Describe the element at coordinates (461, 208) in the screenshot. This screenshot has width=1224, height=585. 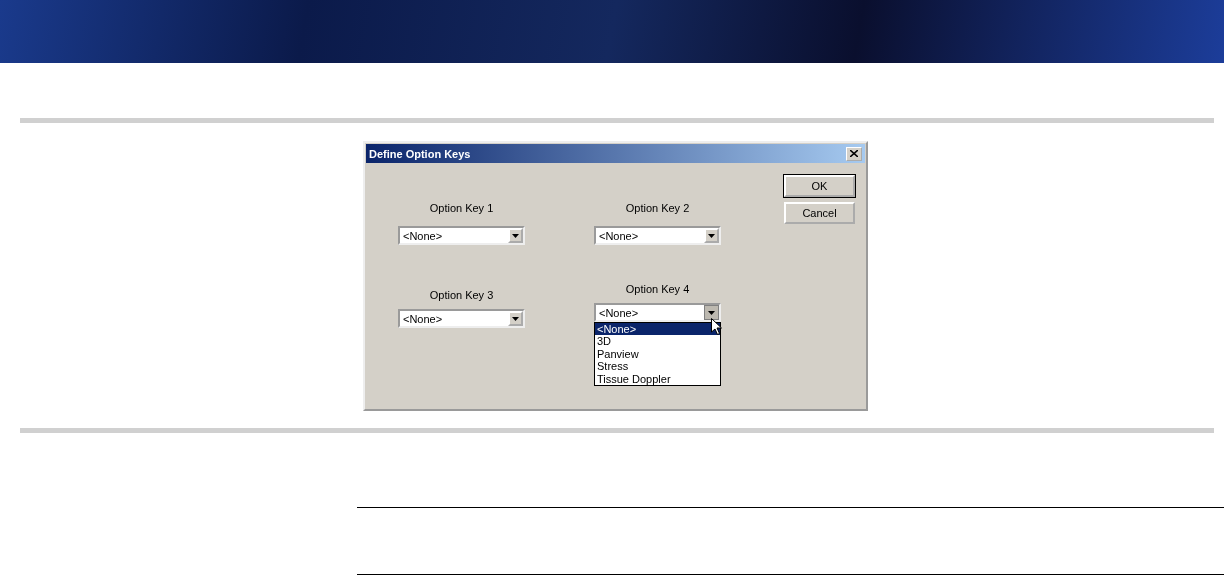
I see `option-key-label: Option Key 1` at that location.